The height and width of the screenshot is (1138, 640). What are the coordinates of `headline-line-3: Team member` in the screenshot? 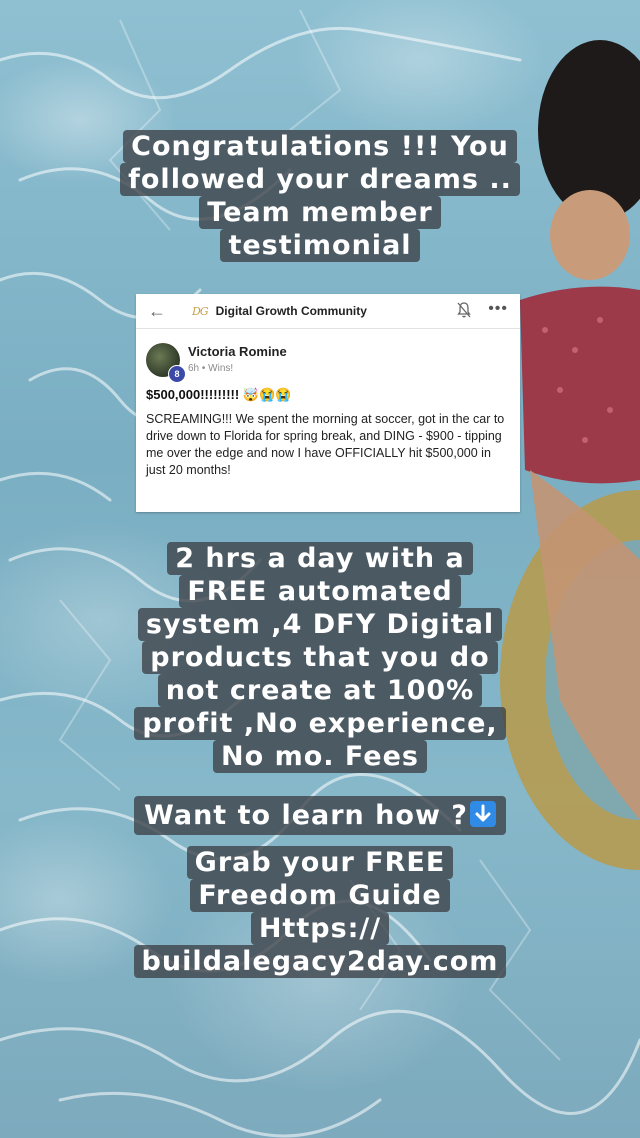 It's located at (320, 212).